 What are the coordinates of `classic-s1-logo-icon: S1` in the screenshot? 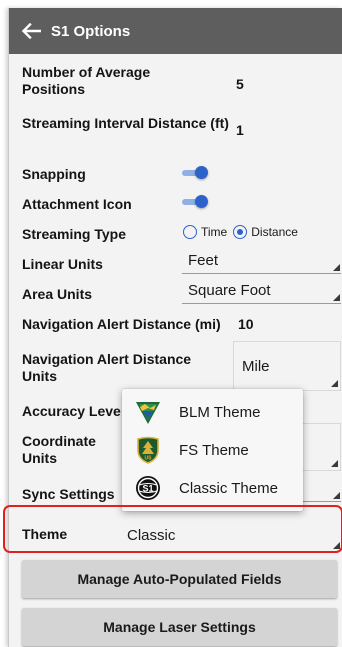 It's located at (148, 488).